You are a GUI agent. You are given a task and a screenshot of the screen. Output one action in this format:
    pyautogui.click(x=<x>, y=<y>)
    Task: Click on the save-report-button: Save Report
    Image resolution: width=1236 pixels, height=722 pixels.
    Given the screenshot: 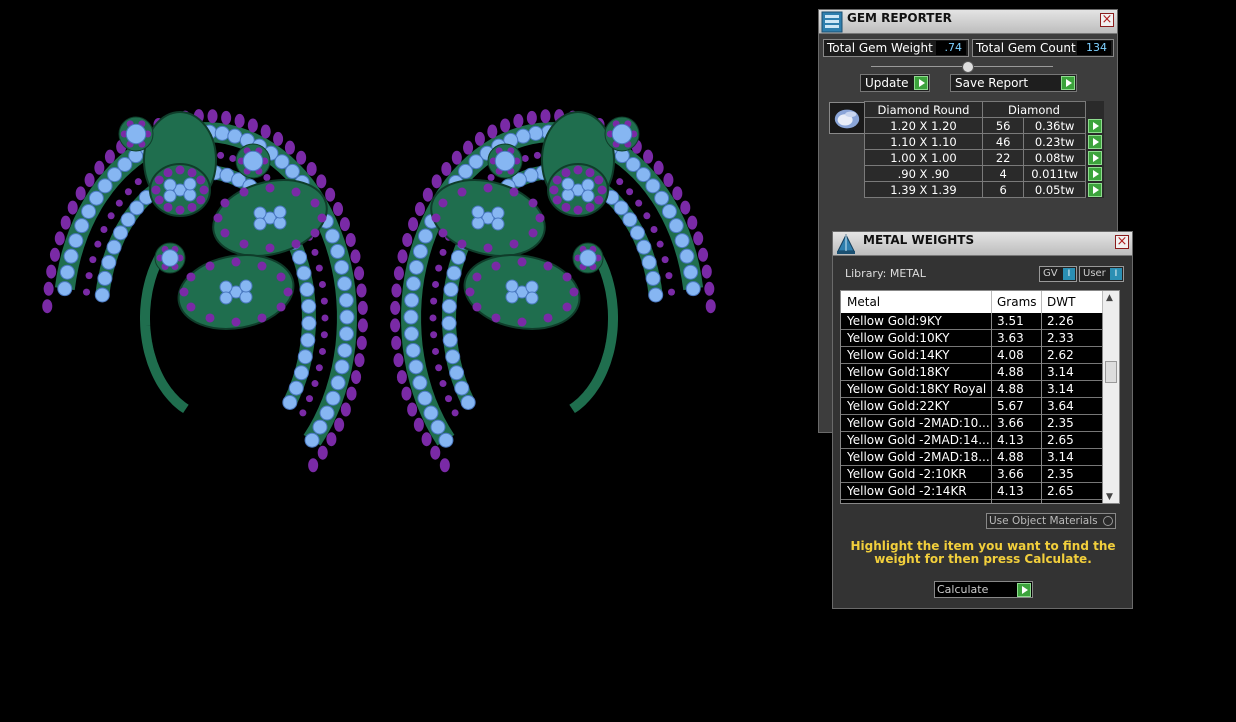 What is the action you would take?
    pyautogui.click(x=1013, y=83)
    